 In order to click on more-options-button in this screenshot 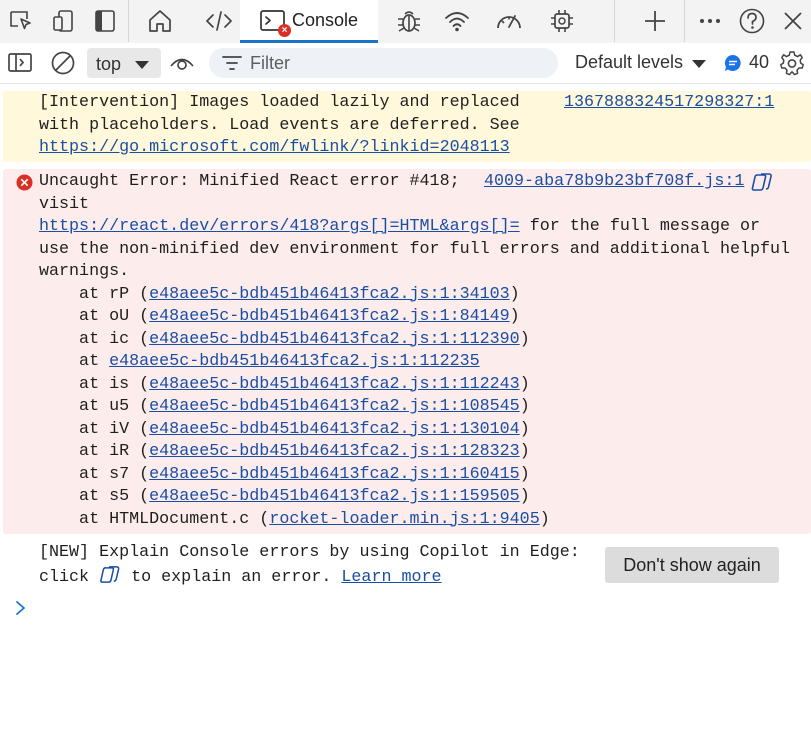, I will do `click(710, 21)`.